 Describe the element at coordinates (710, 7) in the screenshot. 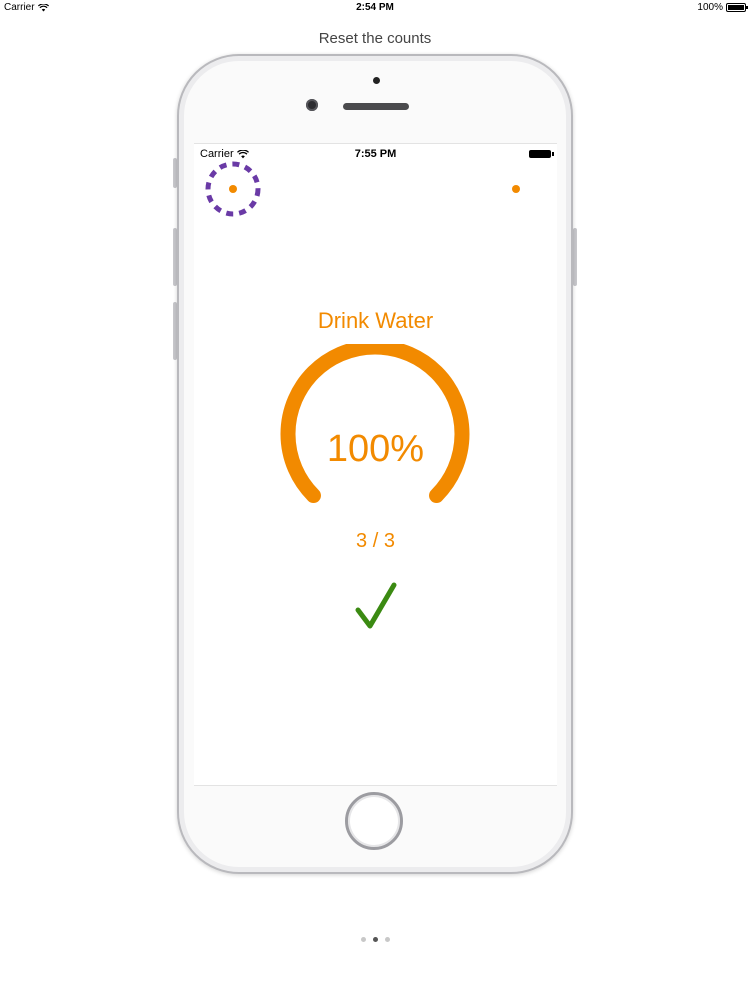

I see `battery-percent: 100%` at that location.